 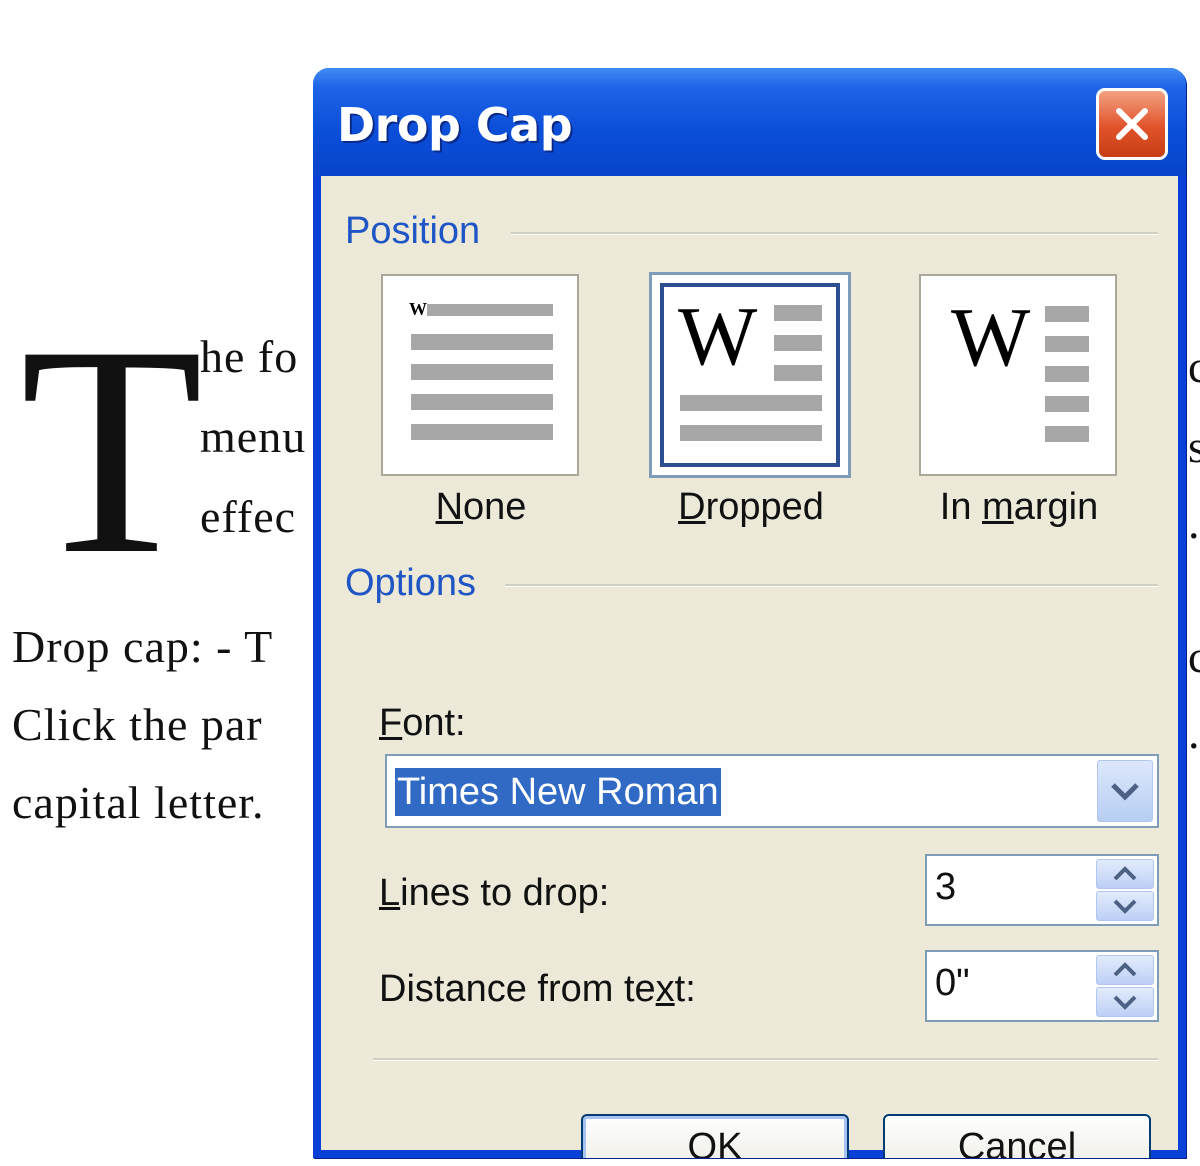 I want to click on position-option-none: W, so click(x=480, y=375).